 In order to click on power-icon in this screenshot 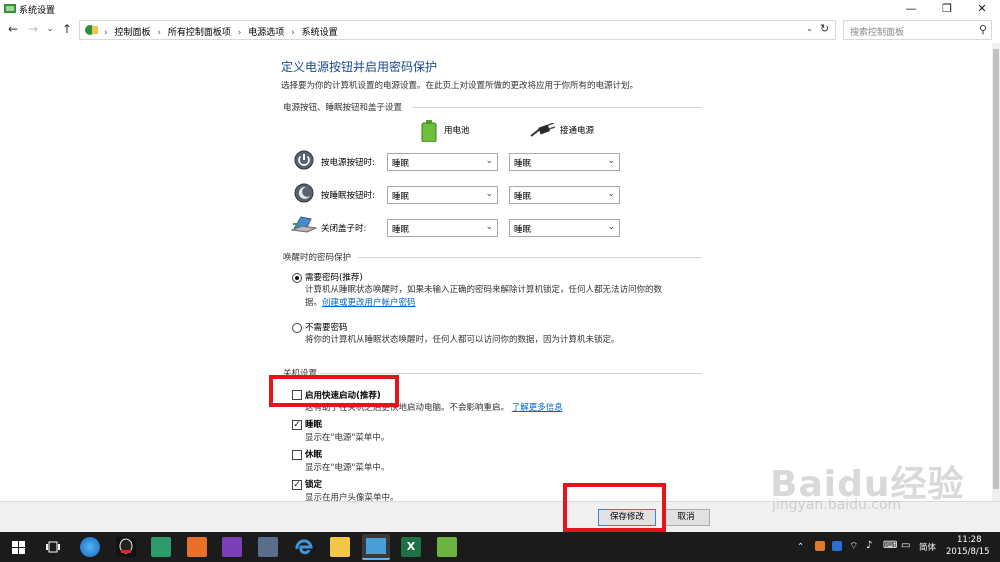, I will do `click(304, 161)`.